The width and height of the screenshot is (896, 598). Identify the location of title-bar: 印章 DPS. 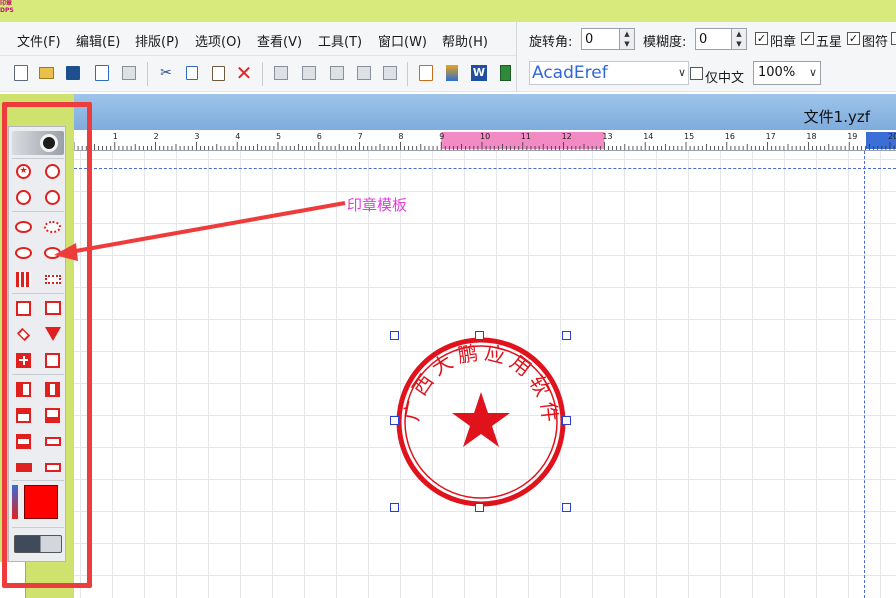
(448, 11).